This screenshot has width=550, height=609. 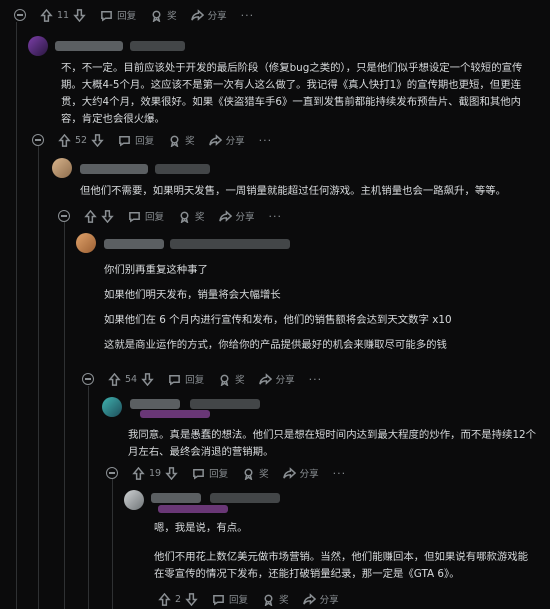 I want to click on vote-count: 11, so click(x=63, y=15).